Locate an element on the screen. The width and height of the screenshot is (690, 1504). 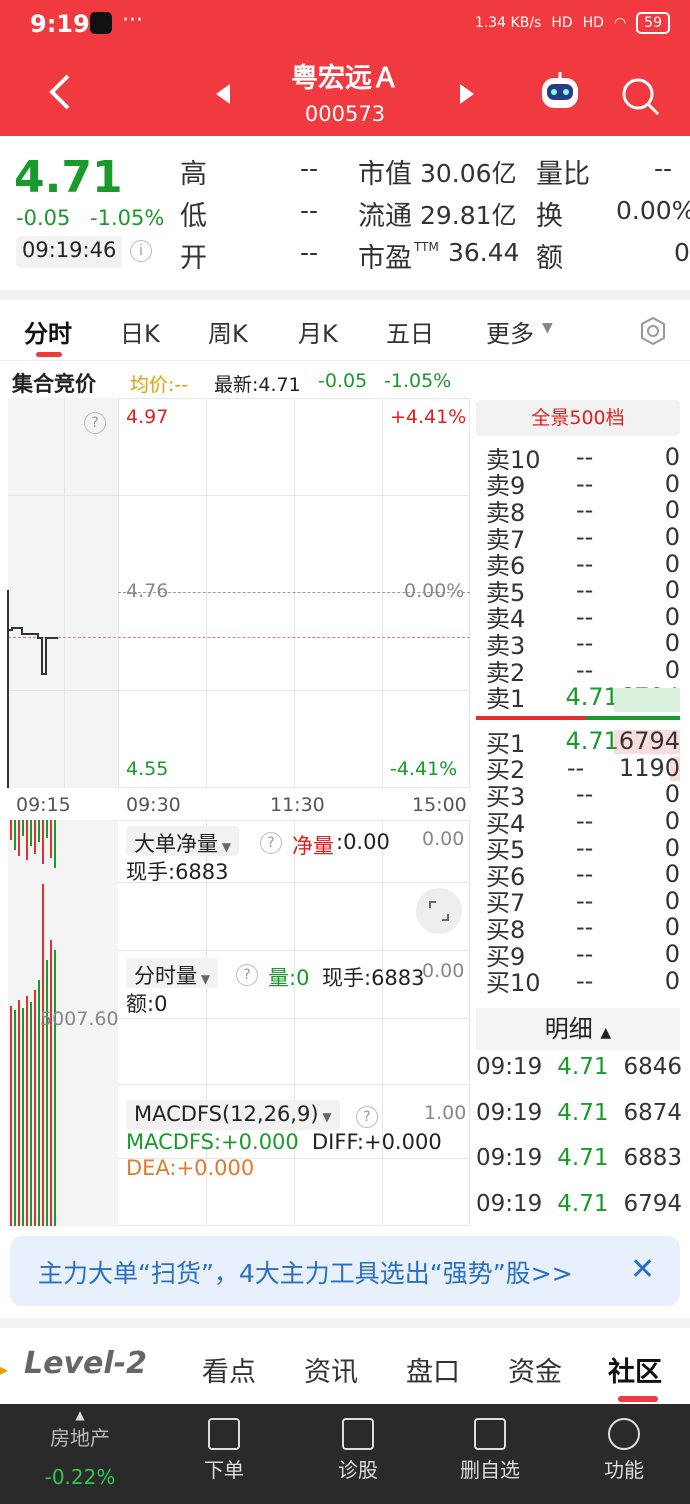
tab-intraday: 分时 is located at coordinates (48, 331).